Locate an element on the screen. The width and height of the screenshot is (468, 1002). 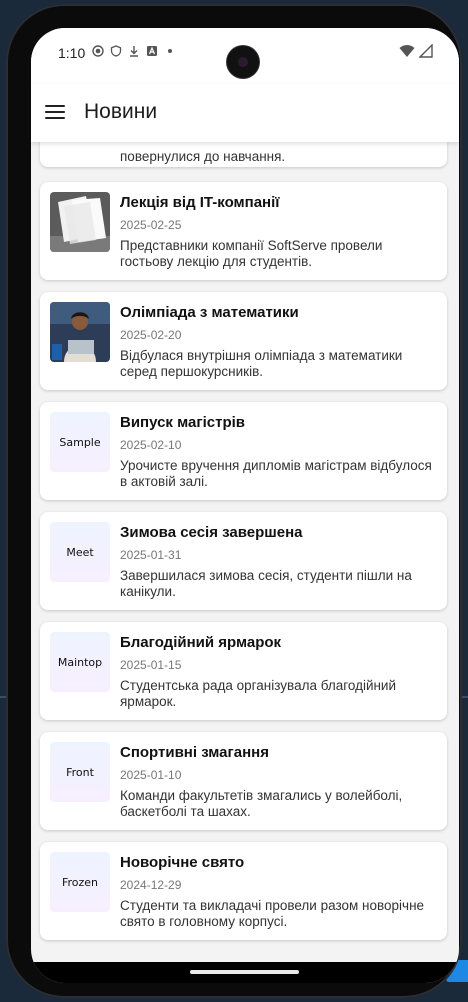
news-card-title: Олімпіада з математики is located at coordinates (209, 312).